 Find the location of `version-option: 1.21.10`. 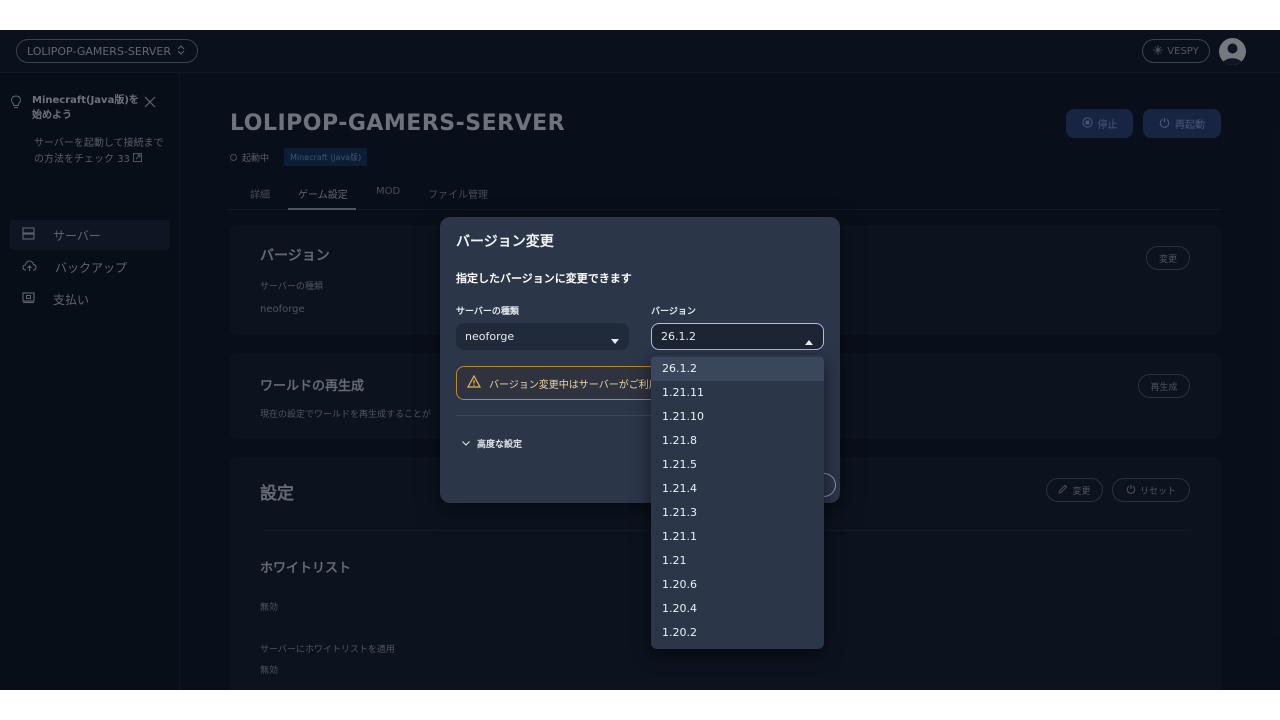

version-option: 1.21.10 is located at coordinates (737, 417).